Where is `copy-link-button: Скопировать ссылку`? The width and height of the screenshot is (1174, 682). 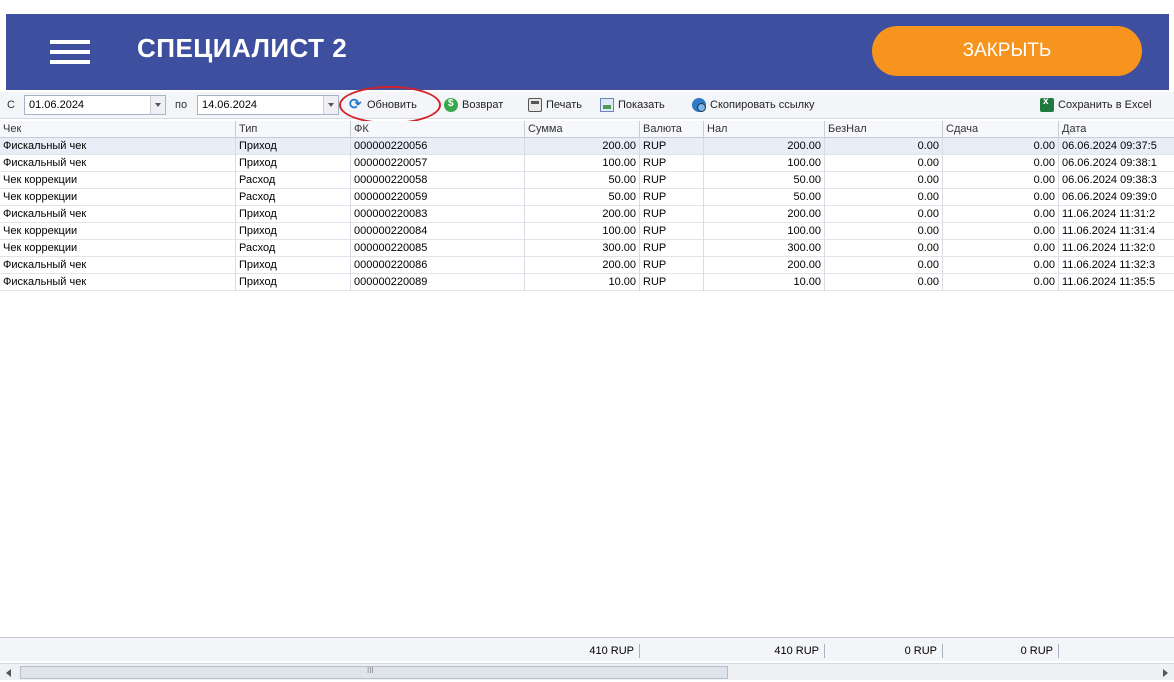 copy-link-button: Скопировать ссылку is located at coordinates (753, 105).